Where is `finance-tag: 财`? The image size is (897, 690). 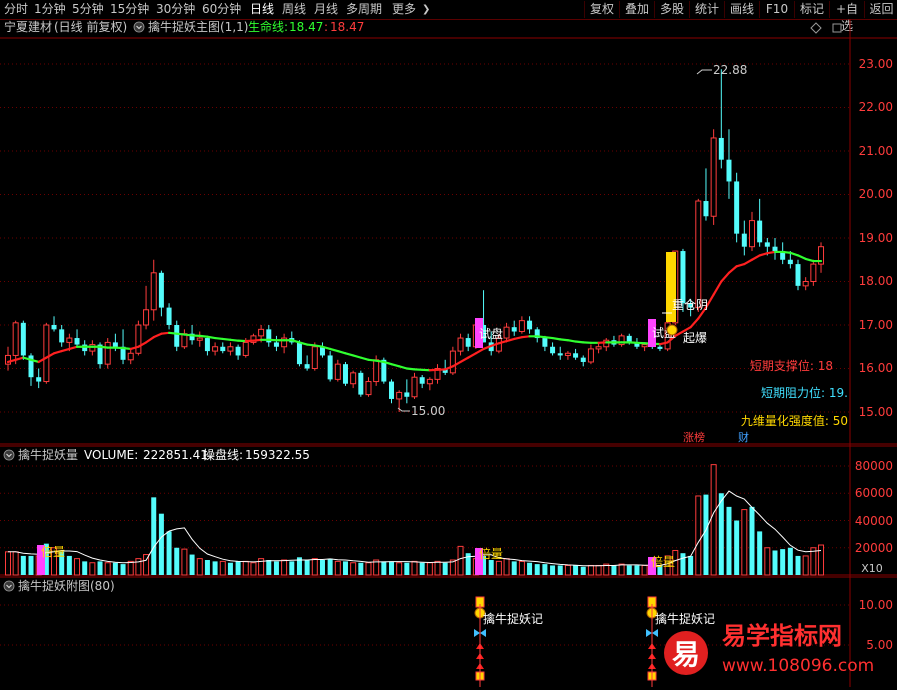
finance-tag: 财 is located at coordinates (743, 437).